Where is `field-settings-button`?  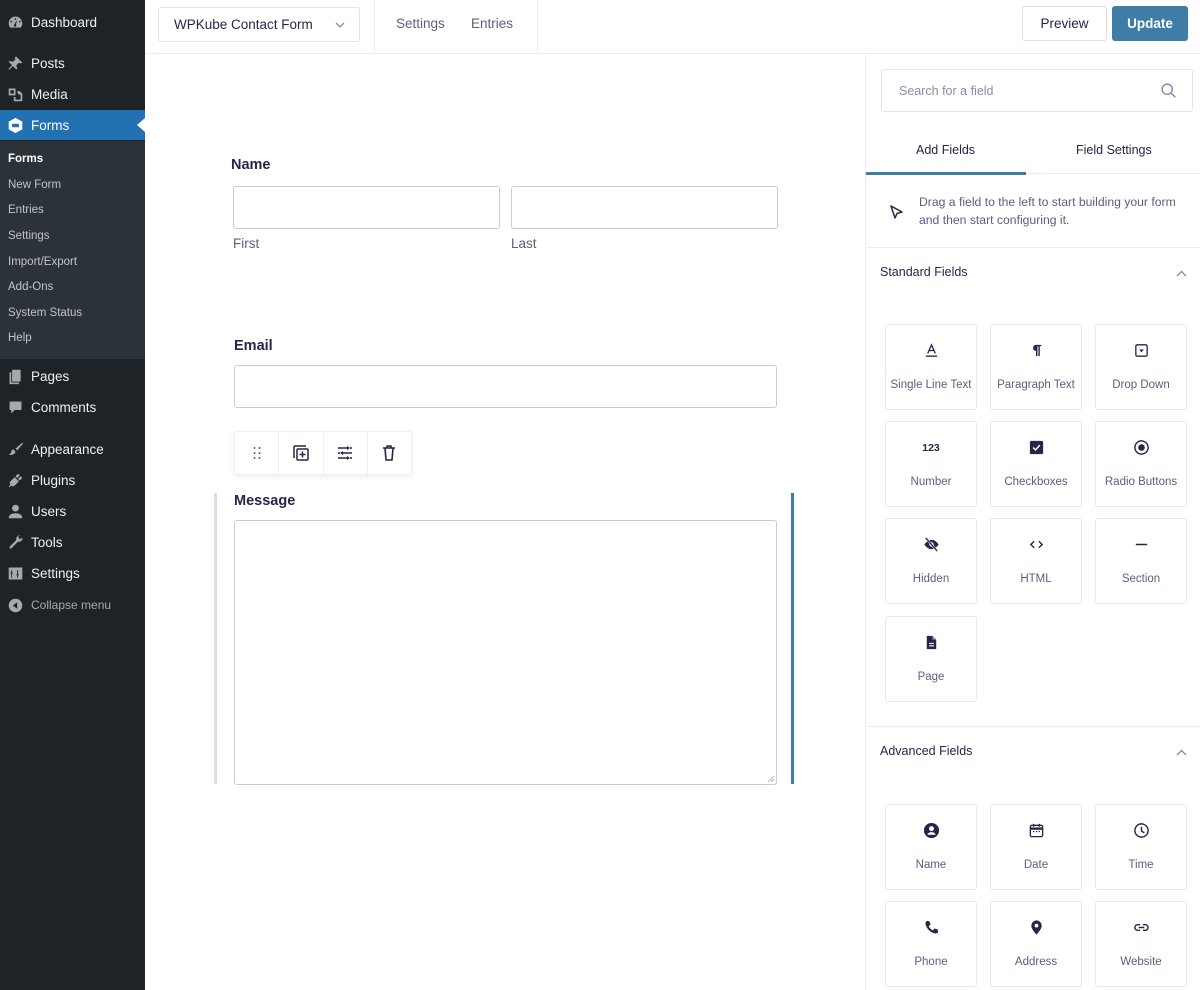
field-settings-button is located at coordinates (346, 453).